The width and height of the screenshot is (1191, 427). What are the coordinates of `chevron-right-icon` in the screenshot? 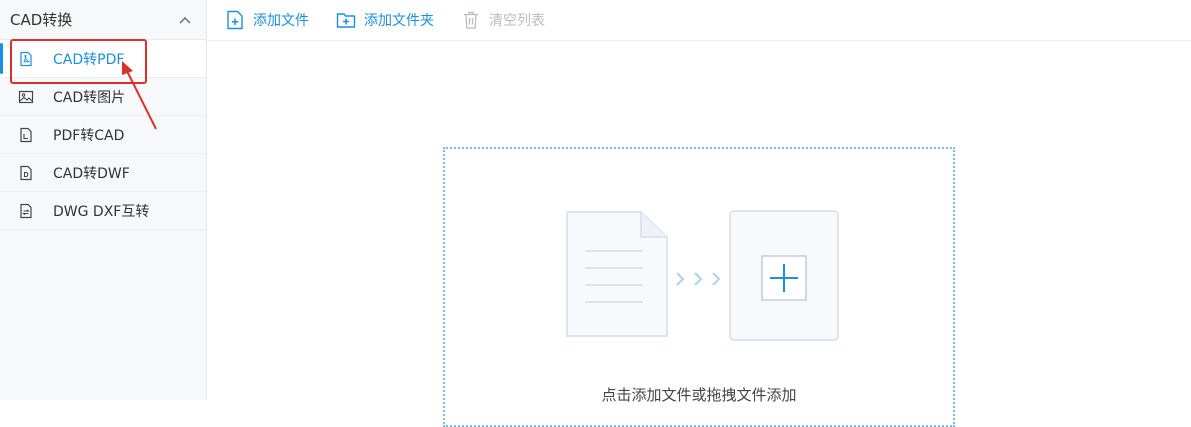 It's located at (698, 279).